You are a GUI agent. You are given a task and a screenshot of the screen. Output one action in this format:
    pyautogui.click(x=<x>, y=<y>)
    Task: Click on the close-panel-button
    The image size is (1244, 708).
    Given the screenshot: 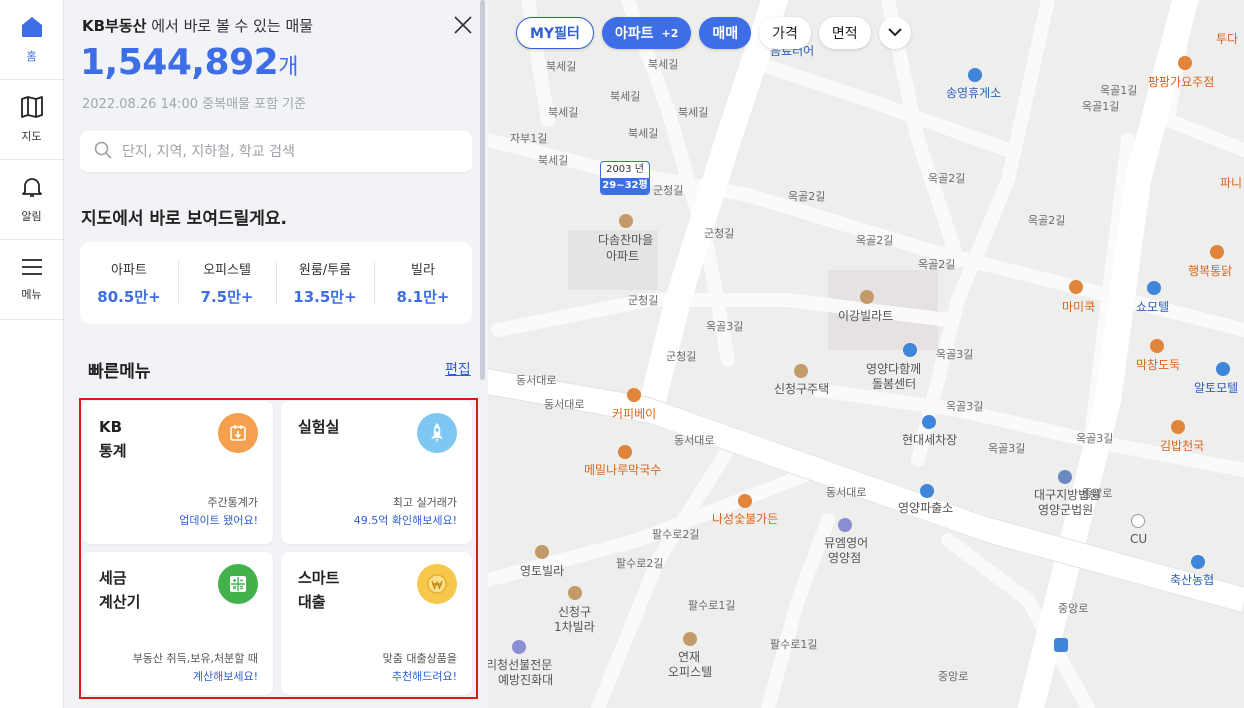 What is the action you would take?
    pyautogui.click(x=463, y=25)
    